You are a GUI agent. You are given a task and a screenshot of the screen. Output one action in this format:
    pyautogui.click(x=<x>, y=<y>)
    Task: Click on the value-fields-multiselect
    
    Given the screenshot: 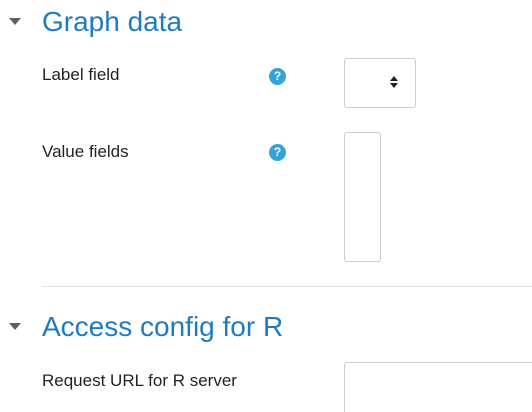 What is the action you would take?
    pyautogui.click(x=362, y=197)
    